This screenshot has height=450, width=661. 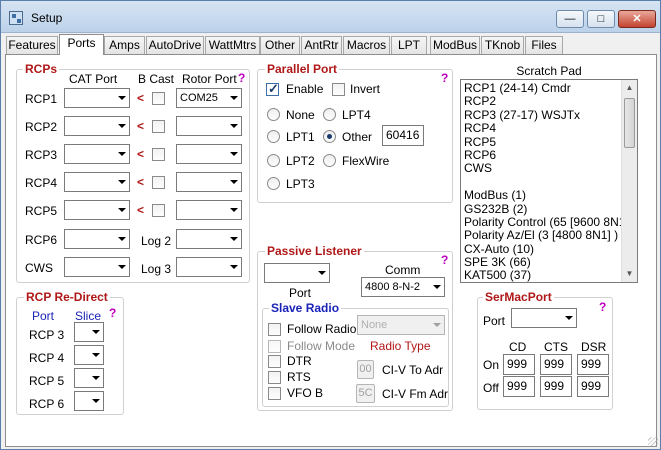 What do you see at coordinates (280, 45) in the screenshot?
I see `tab-other: Other` at bounding box center [280, 45].